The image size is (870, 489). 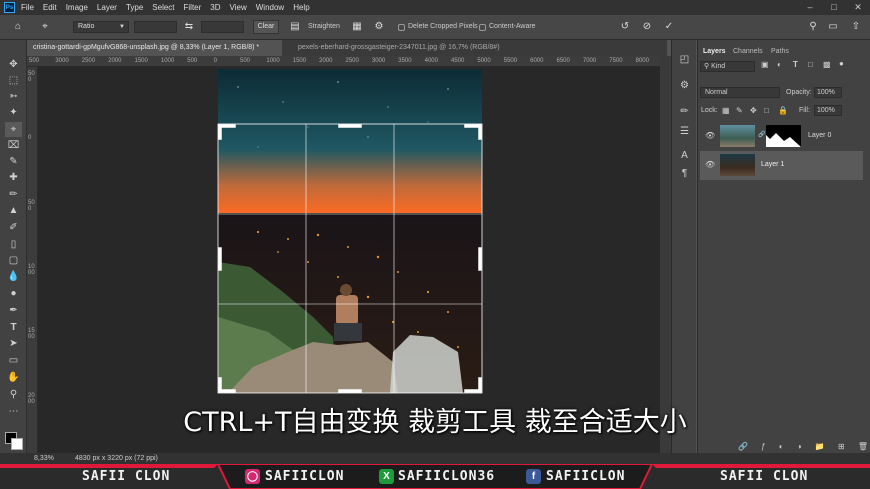 I want to click on chain-link-icon: 🔗, so click(x=761, y=134).